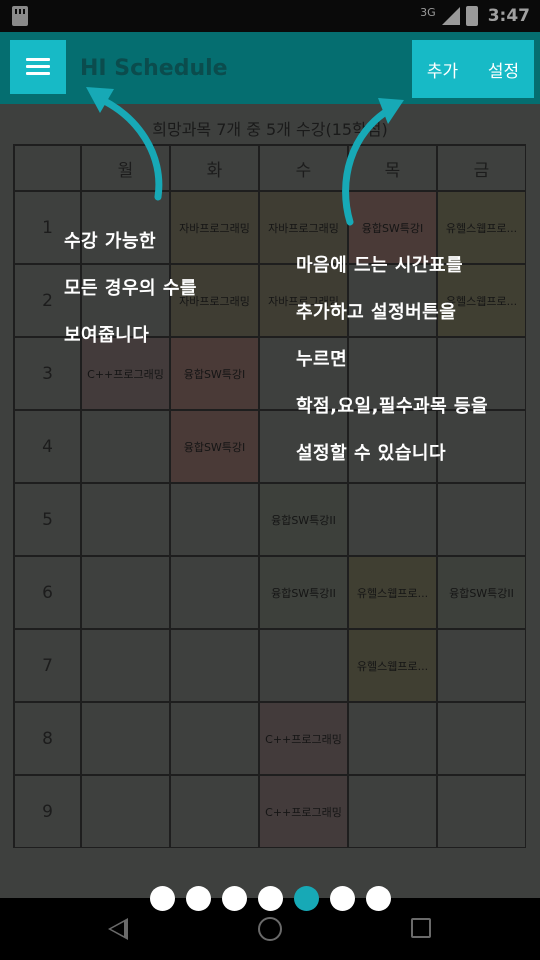  What do you see at coordinates (47, 811) in the screenshot?
I see `period-label: 9` at bounding box center [47, 811].